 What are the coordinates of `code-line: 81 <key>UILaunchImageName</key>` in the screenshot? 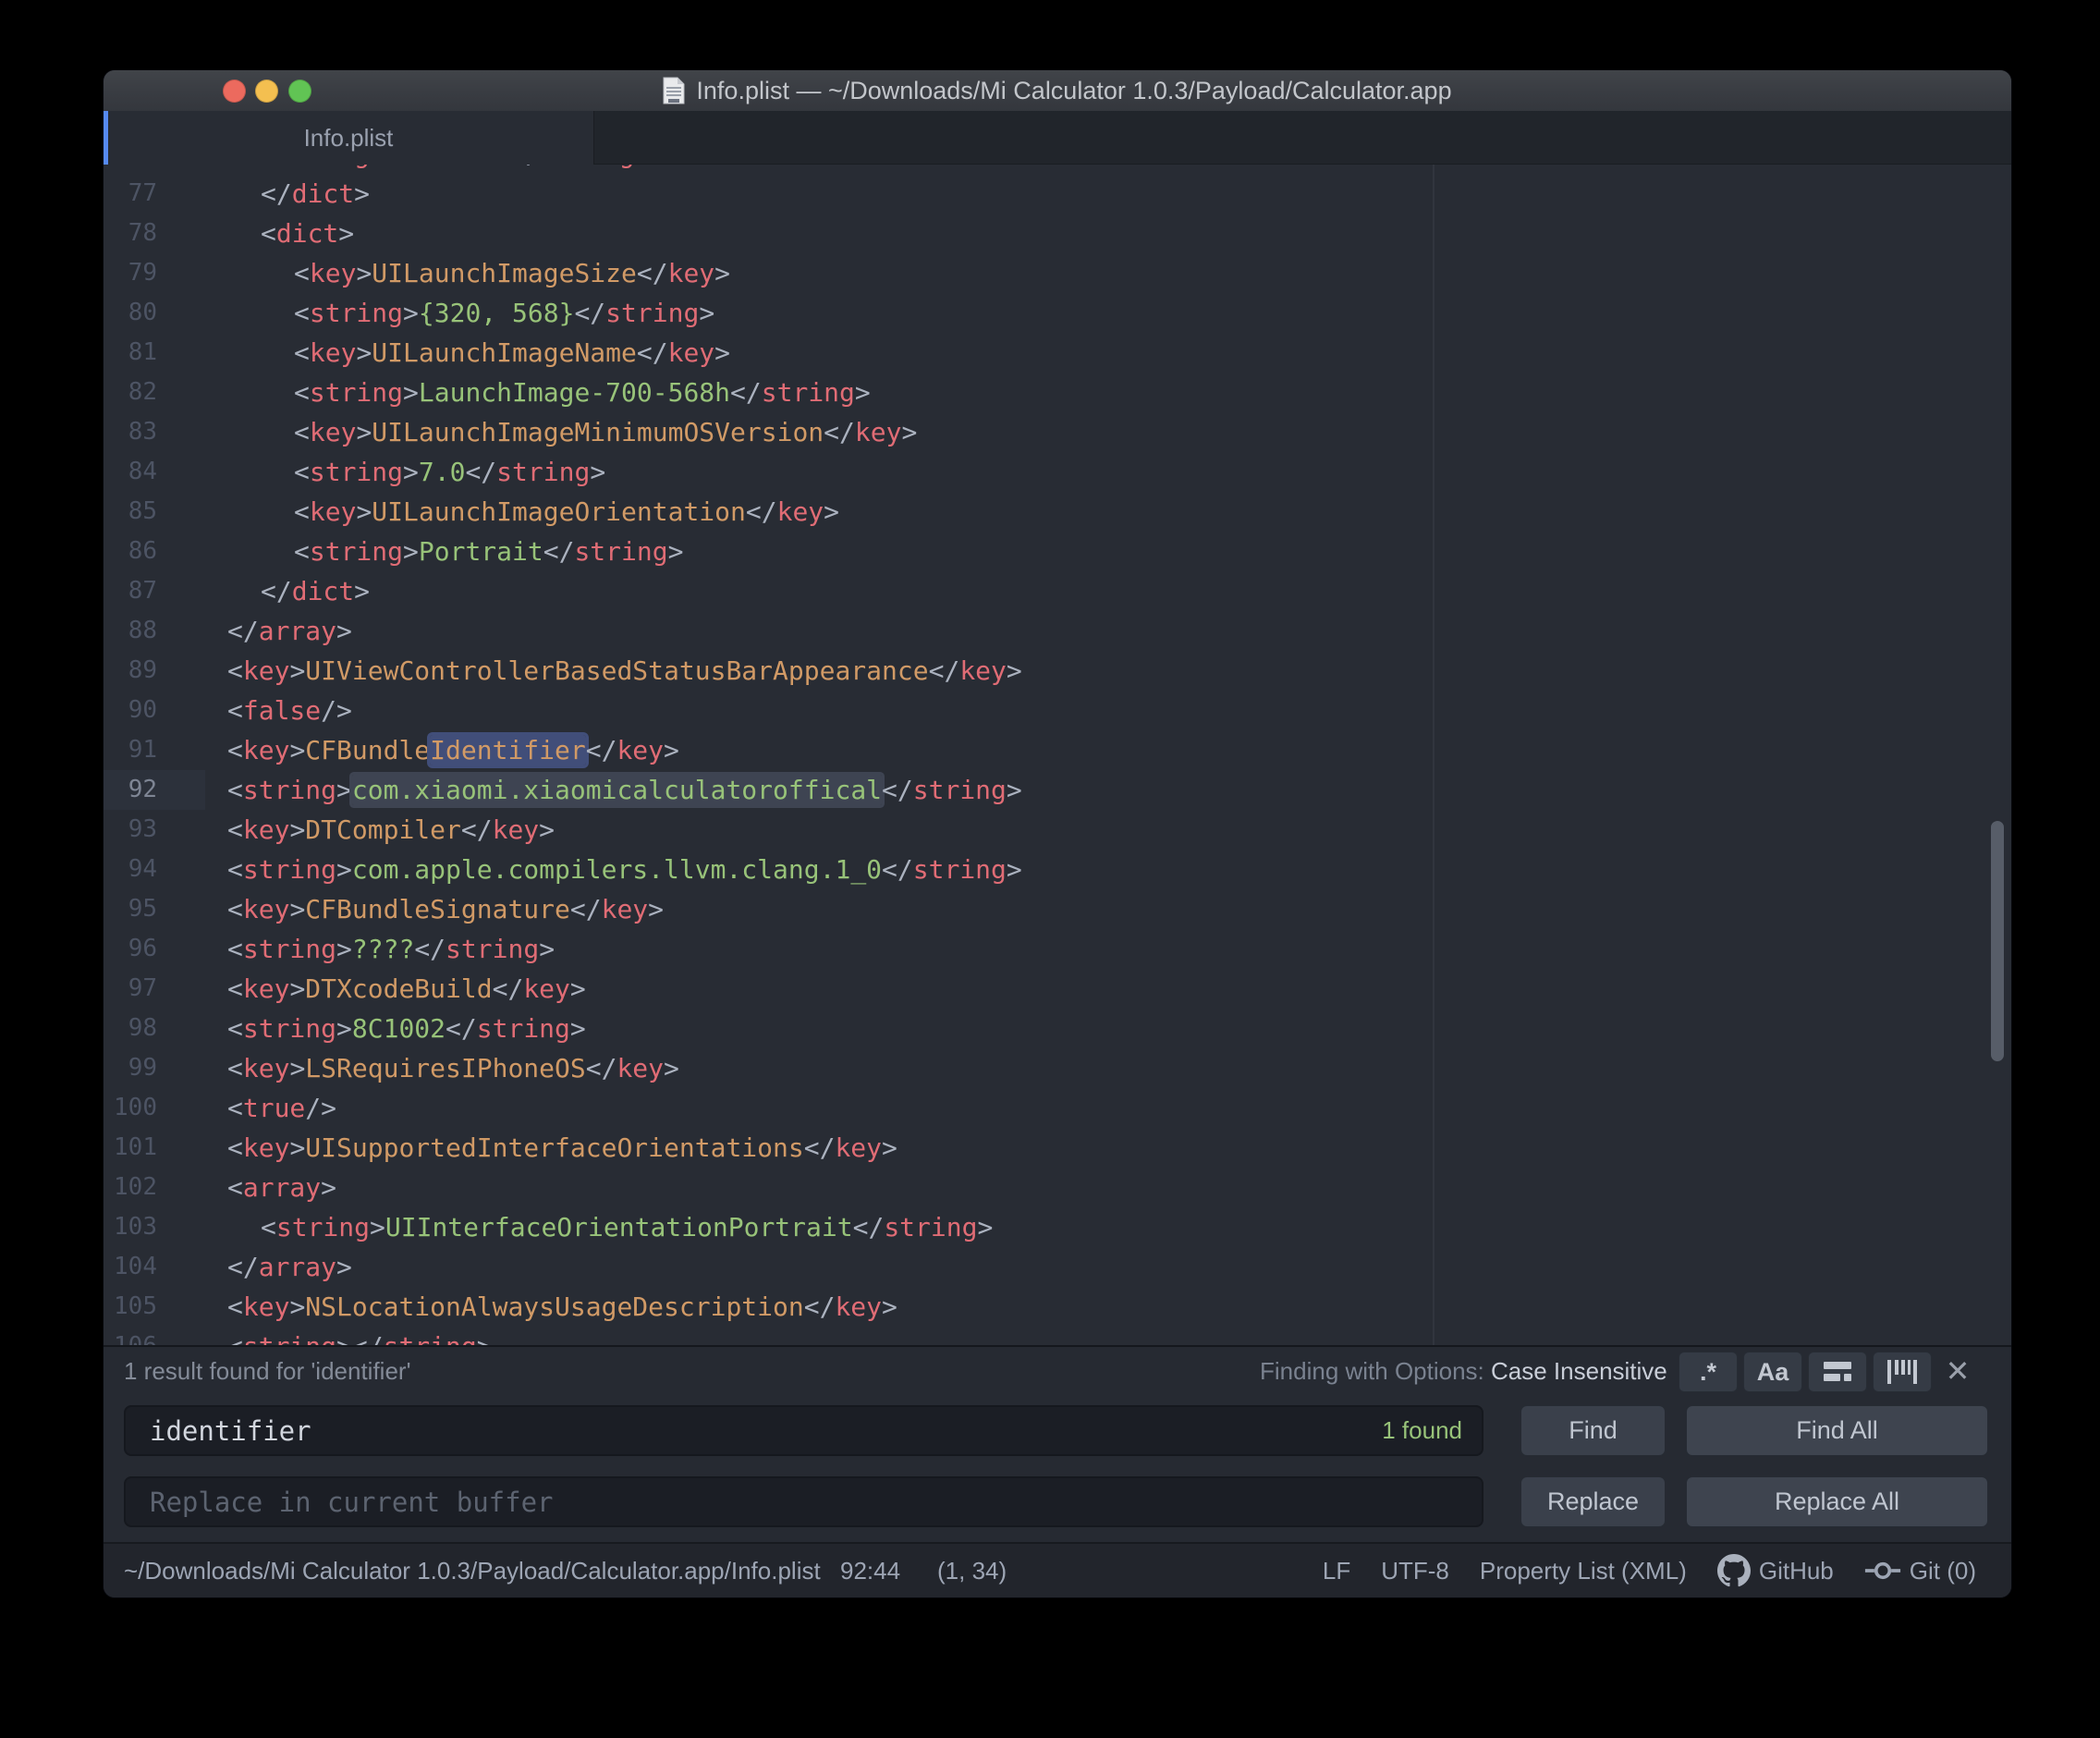 It's located at (1057, 353).